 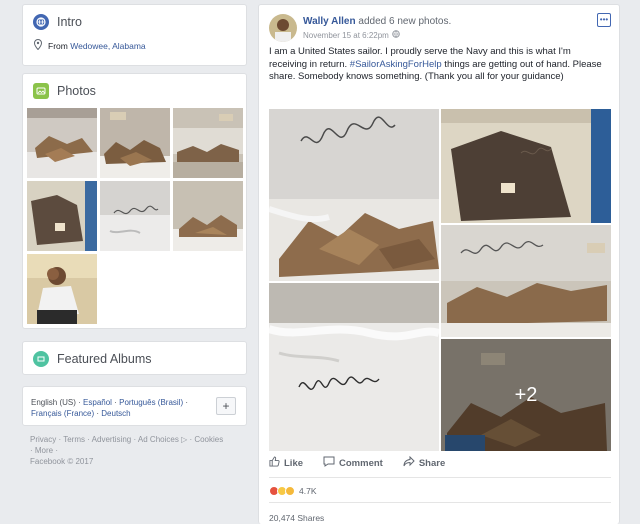 What do you see at coordinates (354, 195) in the screenshot?
I see `post-photo-scribbled-sheet` at bounding box center [354, 195].